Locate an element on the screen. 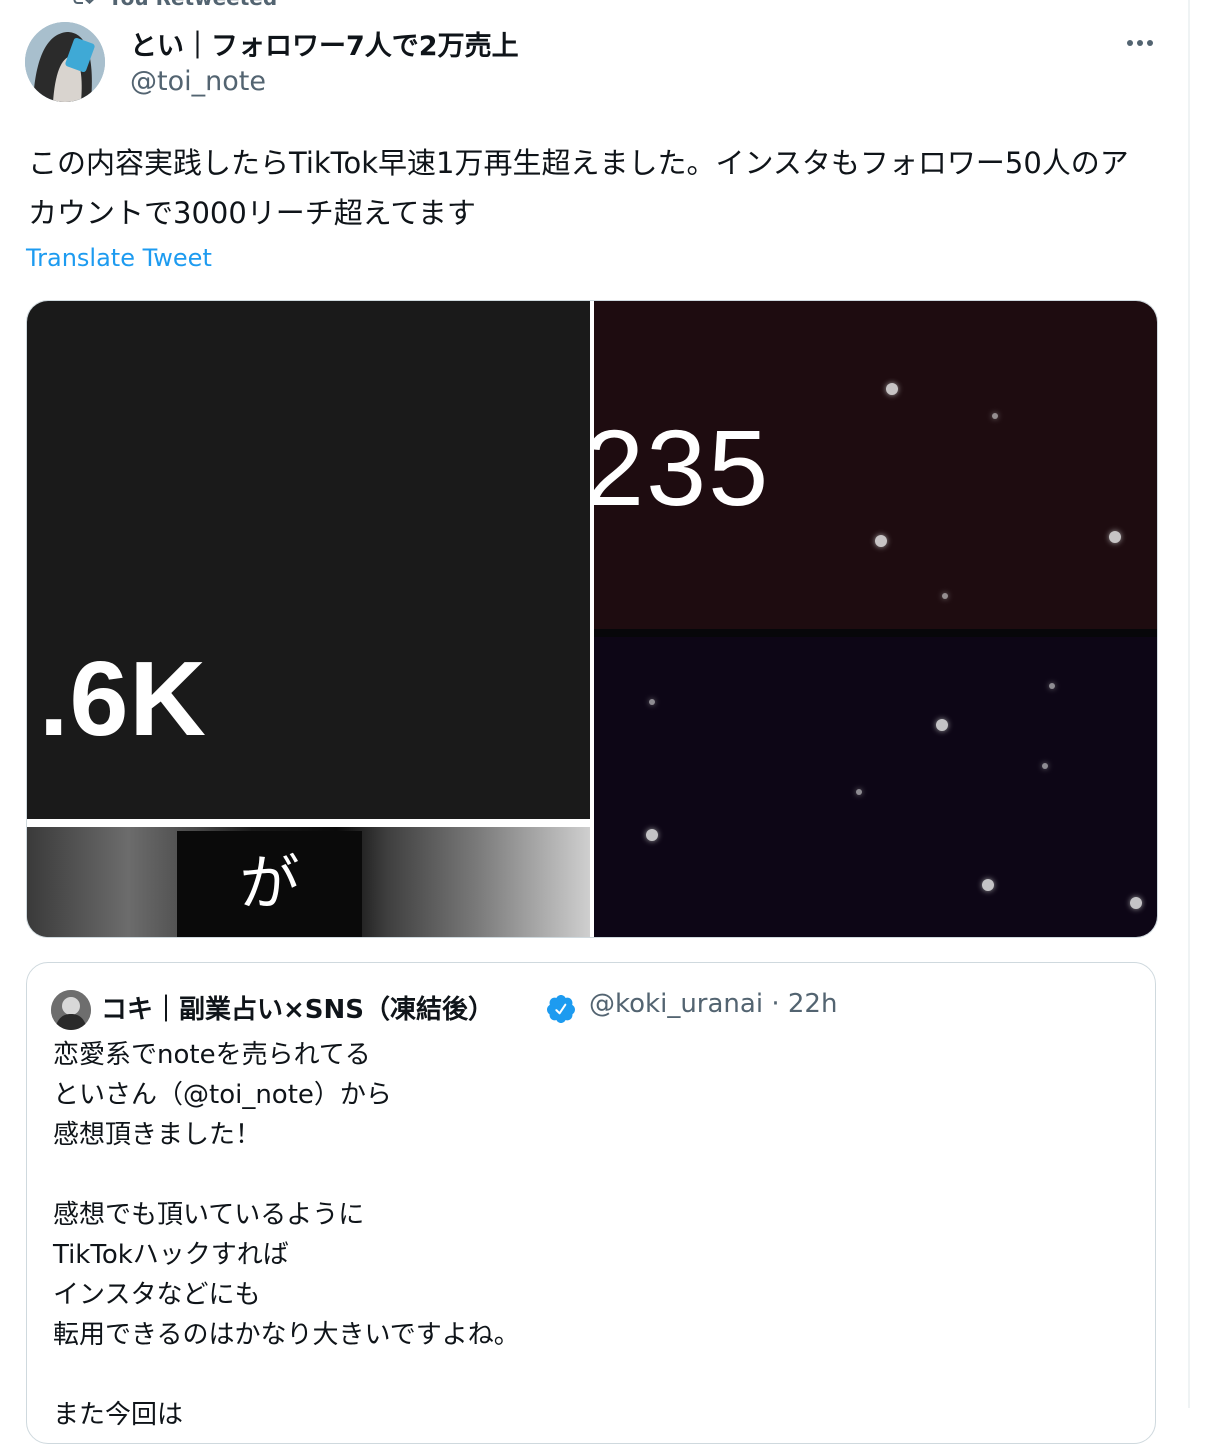 Image resolution: width=1206 pixels, height=1444 pixels. quoted-line: TikTokハックすれば is located at coordinates (171, 1255).